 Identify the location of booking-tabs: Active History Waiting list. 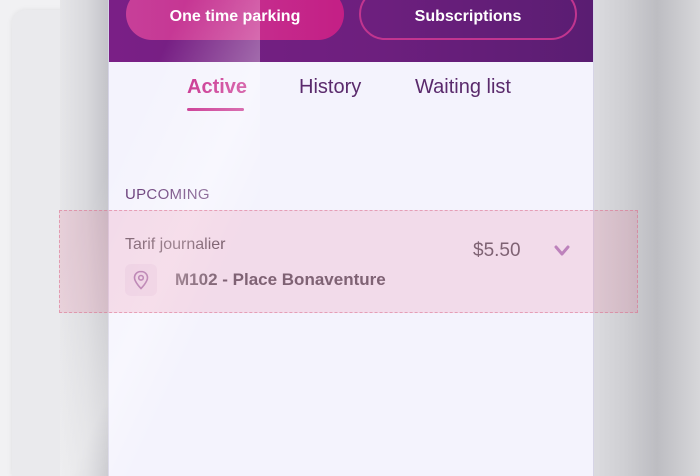
(351, 96).